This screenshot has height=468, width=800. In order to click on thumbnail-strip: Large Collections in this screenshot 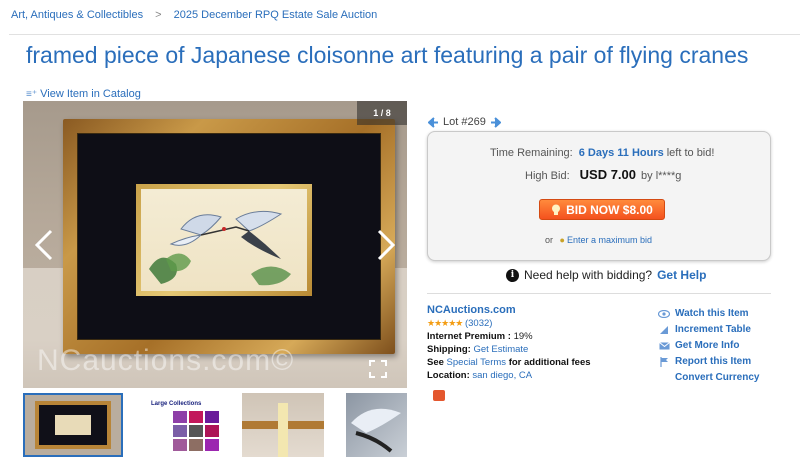, I will do `click(215, 426)`.